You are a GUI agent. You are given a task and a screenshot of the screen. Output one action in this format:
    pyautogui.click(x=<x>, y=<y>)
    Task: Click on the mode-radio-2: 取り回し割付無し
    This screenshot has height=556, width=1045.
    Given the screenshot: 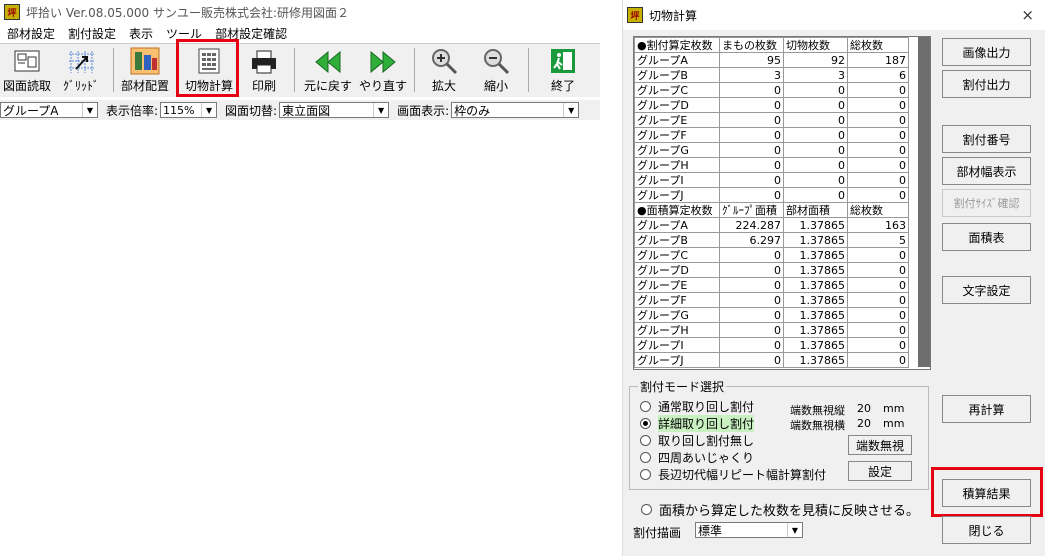 What is the action you would take?
    pyautogui.click(x=697, y=440)
    